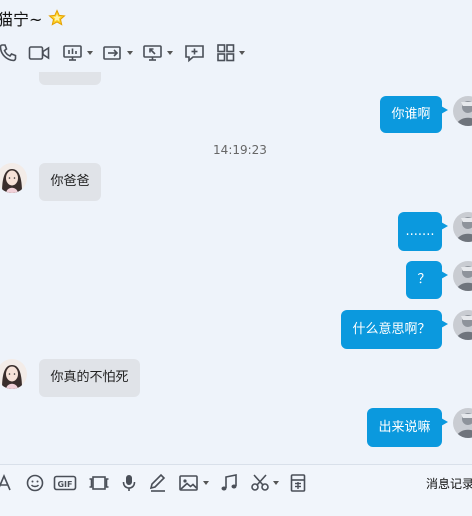 This screenshot has height=516, width=472. Describe the element at coordinates (9, 53) in the screenshot. I see `phone-icon` at that location.